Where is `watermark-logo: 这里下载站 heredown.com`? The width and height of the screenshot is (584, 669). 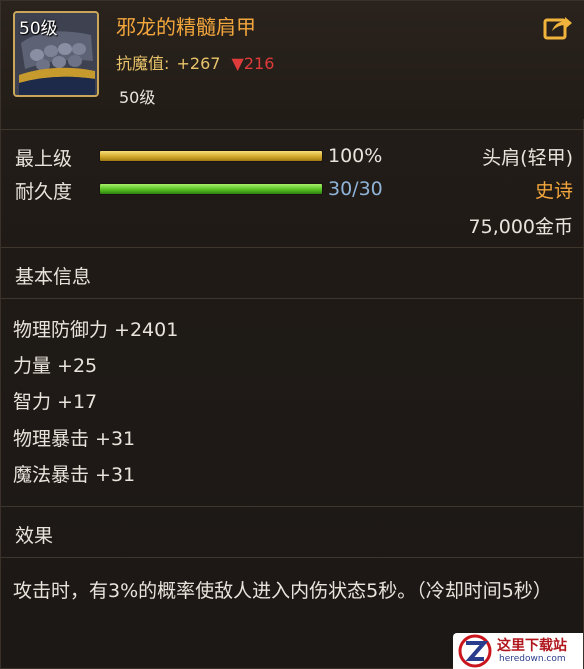
watermark-logo: 这里下载站 heredown.com is located at coordinates (518, 651).